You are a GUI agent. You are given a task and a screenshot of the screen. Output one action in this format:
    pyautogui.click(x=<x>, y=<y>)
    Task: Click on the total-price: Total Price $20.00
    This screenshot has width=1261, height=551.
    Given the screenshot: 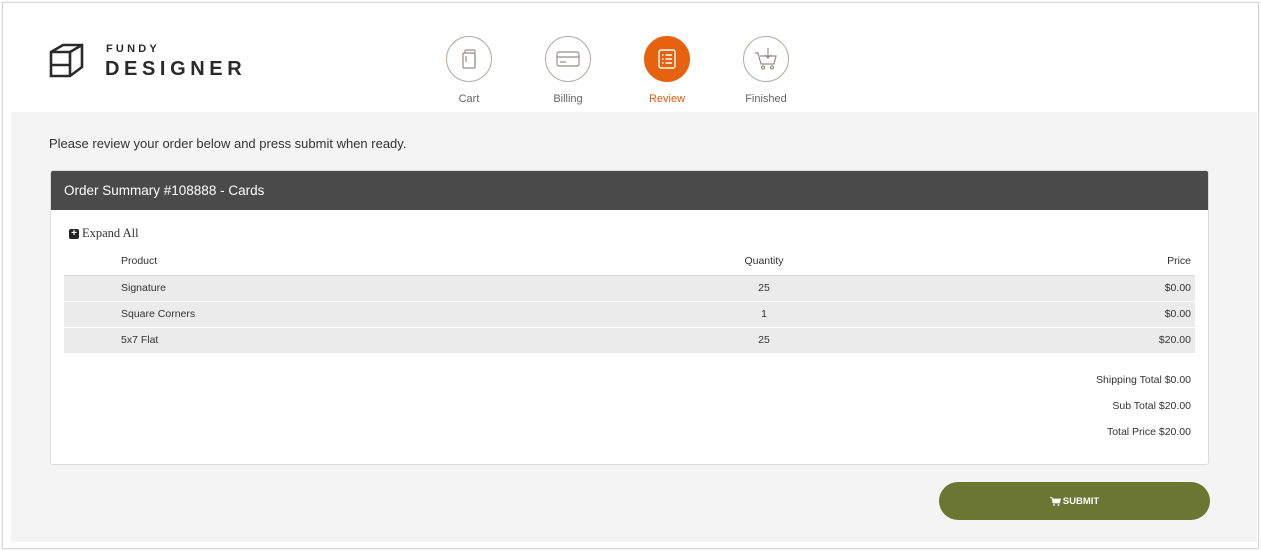 What is the action you would take?
    pyautogui.click(x=1148, y=432)
    